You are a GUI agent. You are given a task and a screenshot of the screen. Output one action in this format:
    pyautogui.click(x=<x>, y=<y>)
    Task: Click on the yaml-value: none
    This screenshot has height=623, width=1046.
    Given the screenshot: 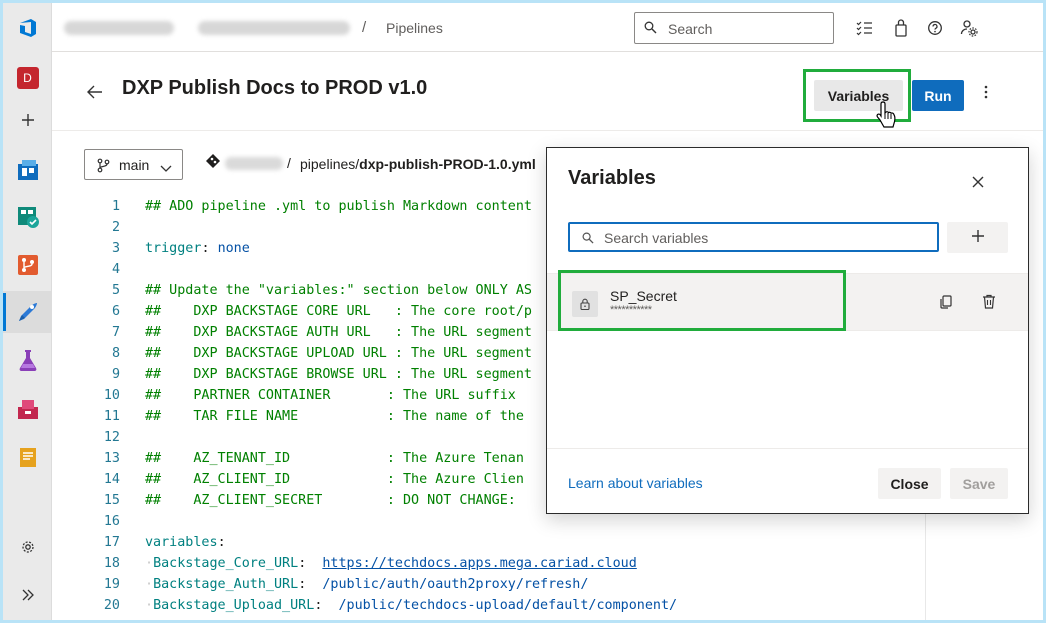 What is the action you would take?
    pyautogui.click(x=233, y=248)
    